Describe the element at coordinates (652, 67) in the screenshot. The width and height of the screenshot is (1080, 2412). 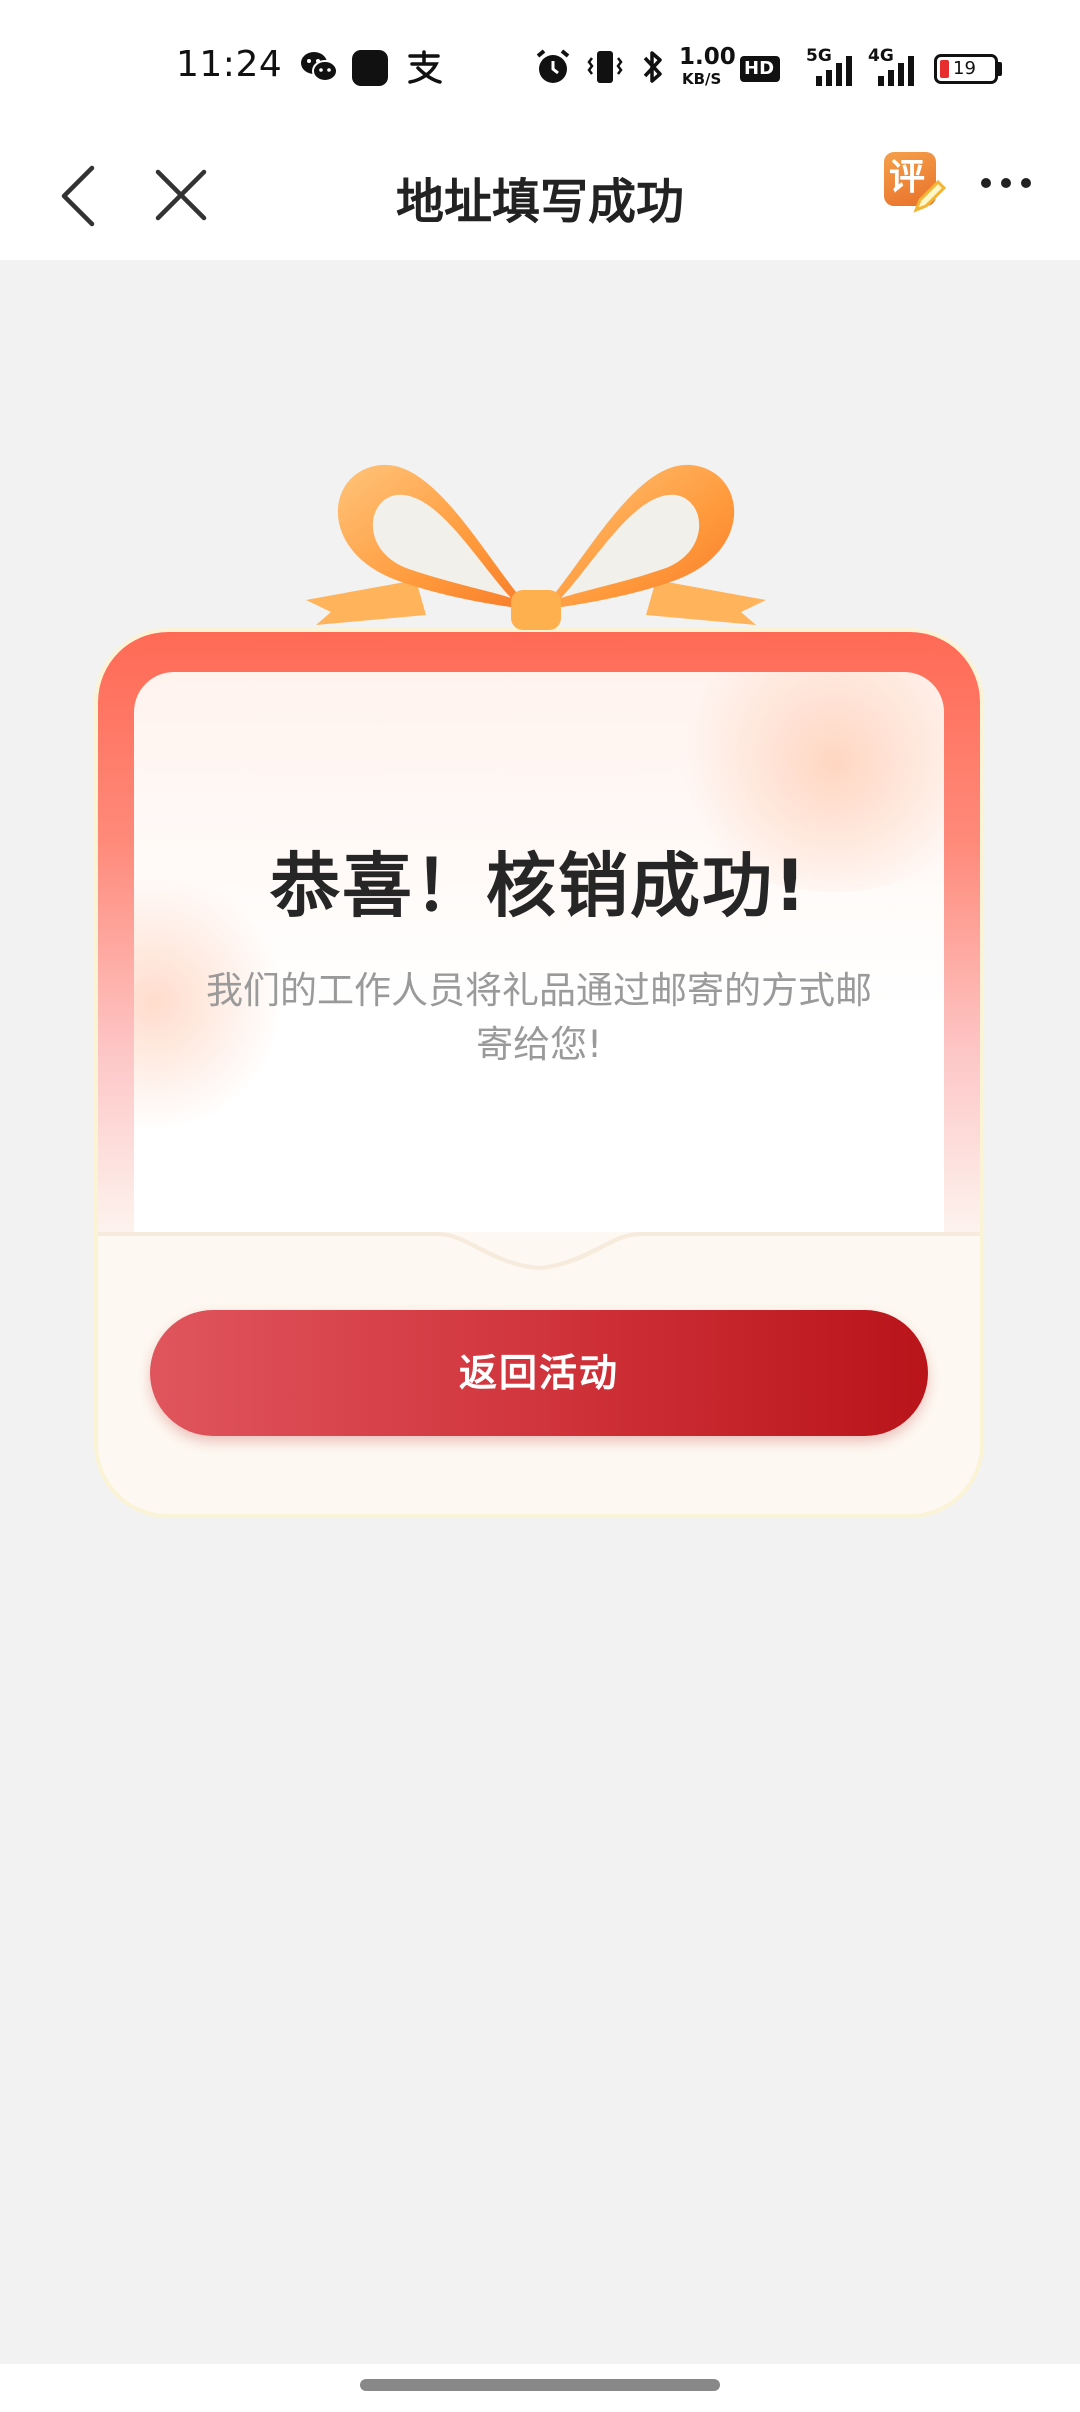
I see `bluetooth-icon` at that location.